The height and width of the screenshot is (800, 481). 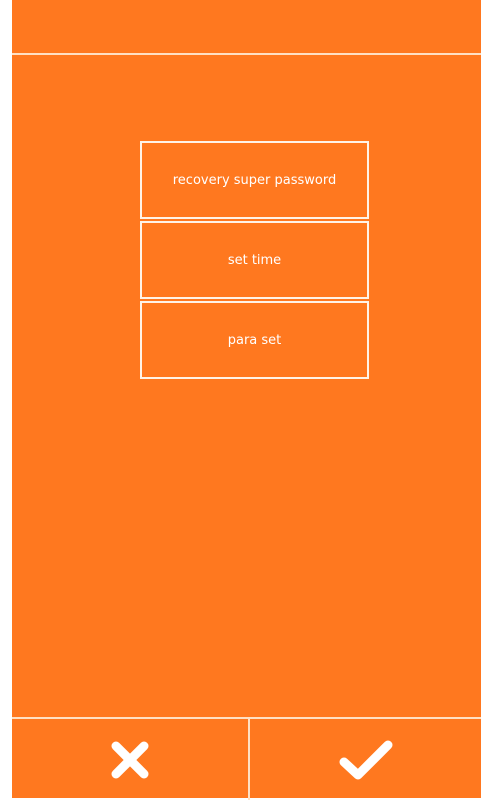 I want to click on header-bar, so click(x=246, y=27).